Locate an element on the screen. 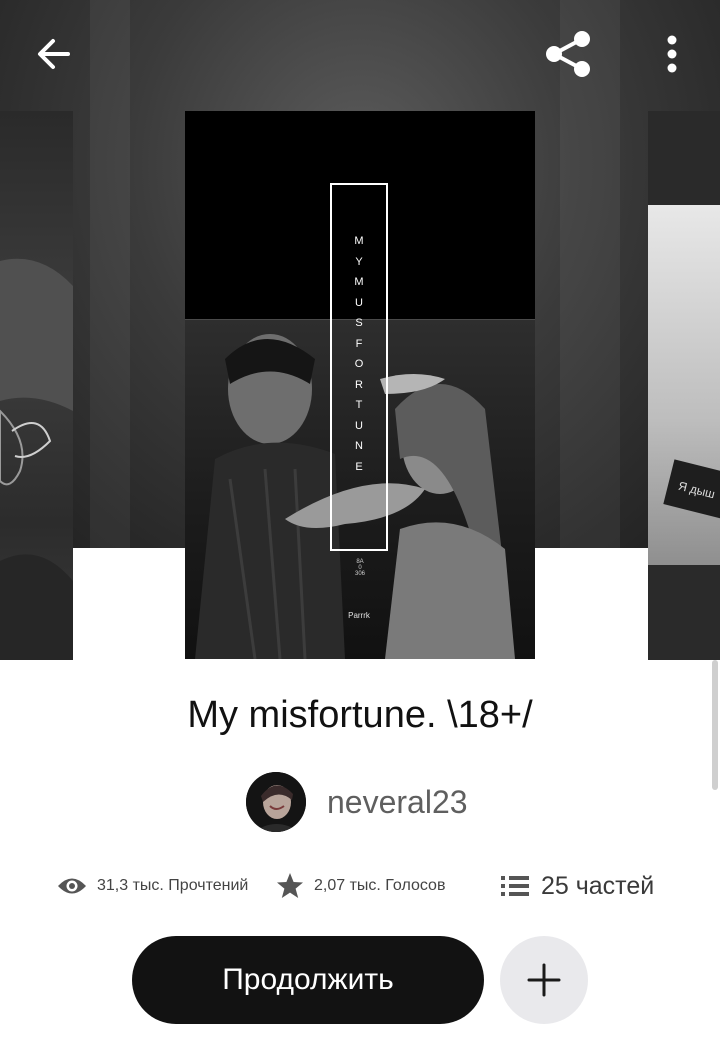 The height and width of the screenshot is (1058, 720). author-name: neveral23 is located at coordinates (397, 802).